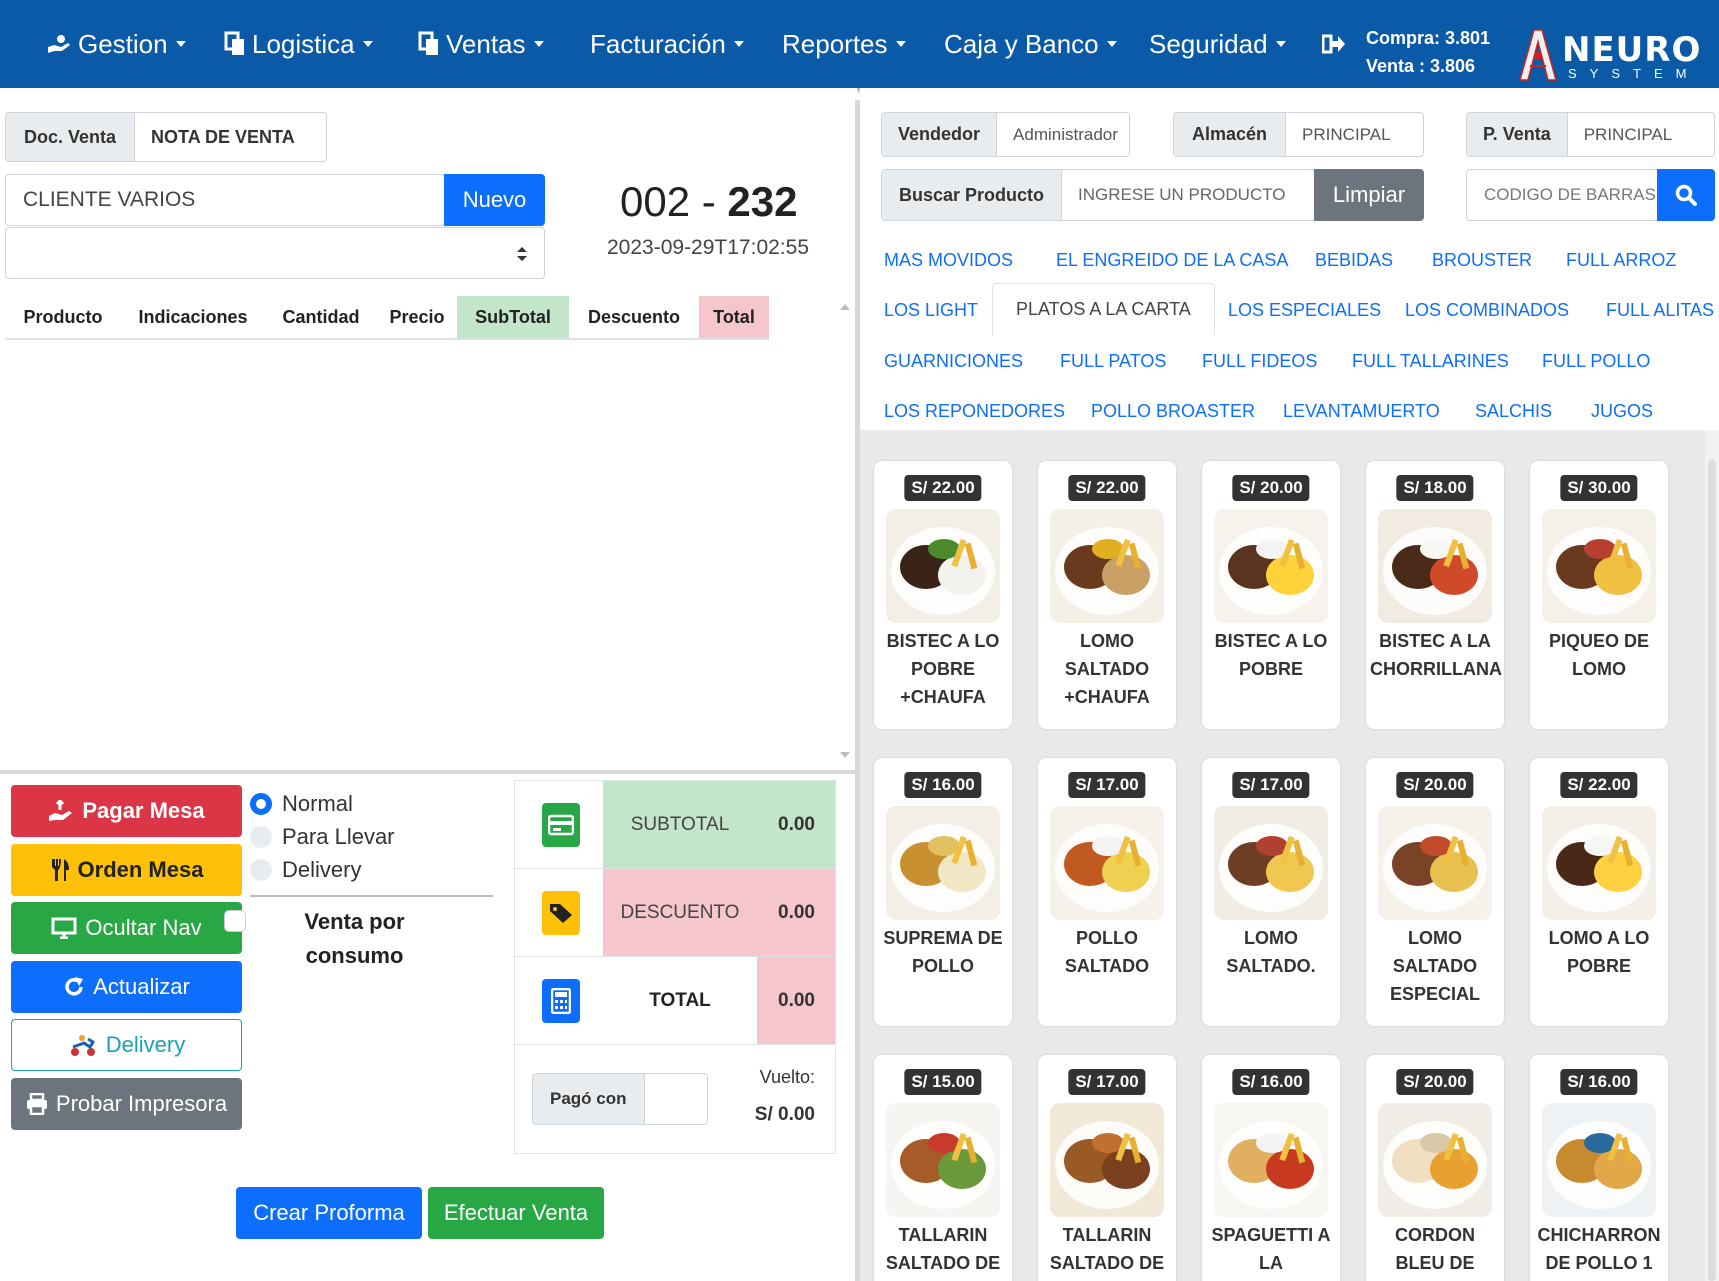  What do you see at coordinates (1632, 50) in the screenshot?
I see `logo-text-main: NEURO` at bounding box center [1632, 50].